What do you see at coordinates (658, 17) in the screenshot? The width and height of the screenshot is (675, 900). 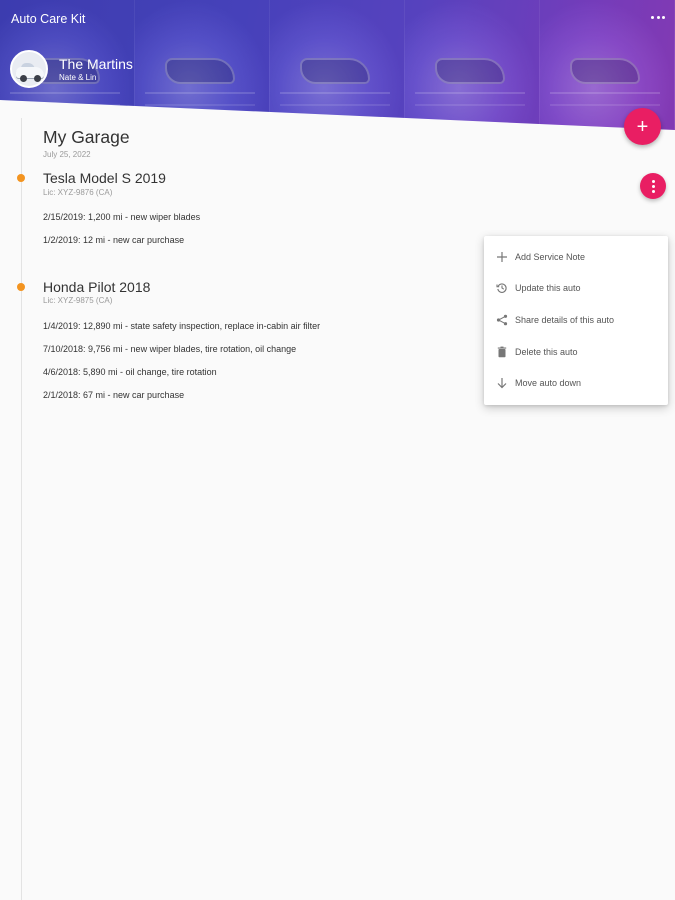 I see `overflow-menu-icon` at bounding box center [658, 17].